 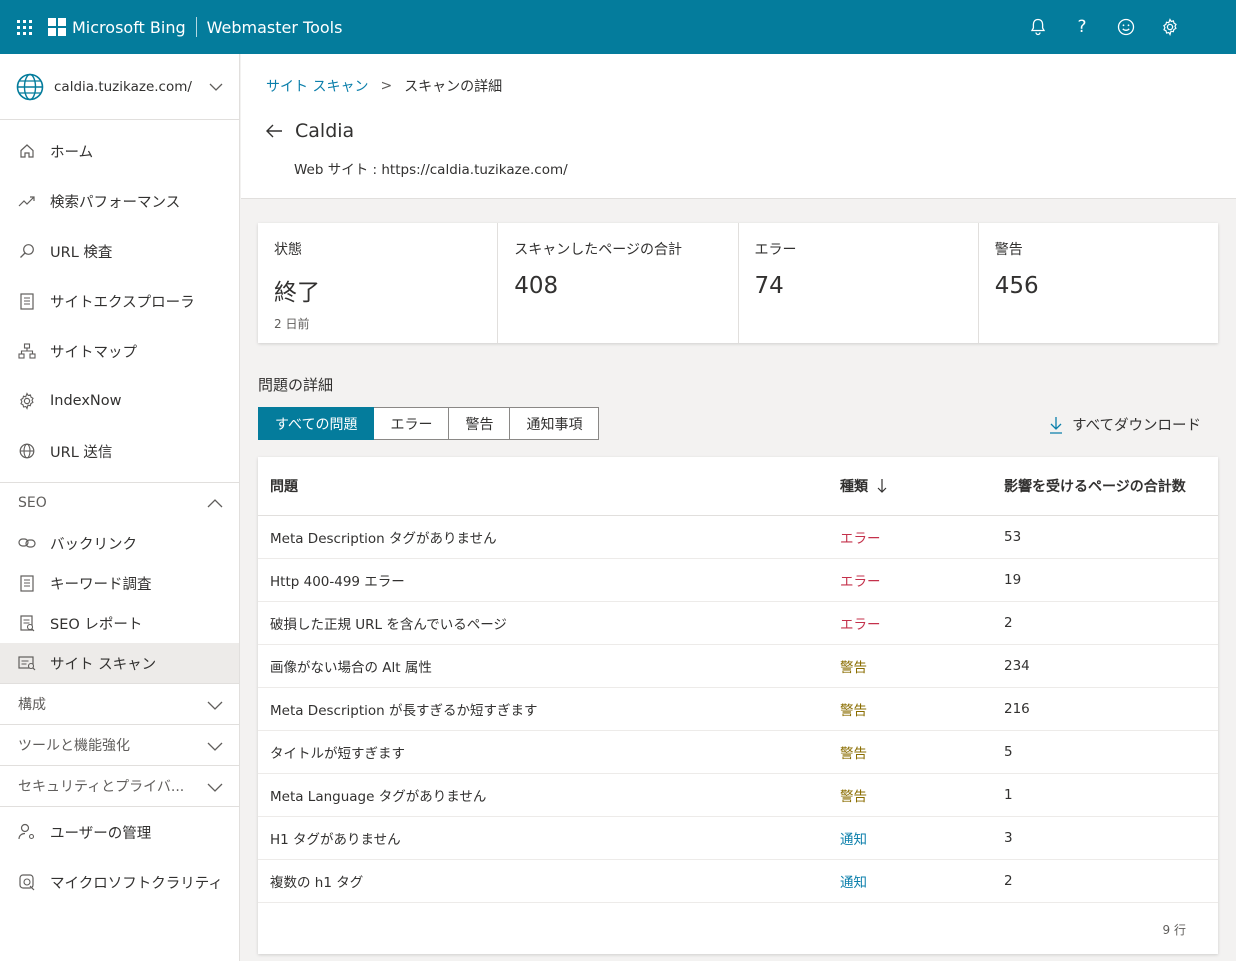 I want to click on sidebar-item-home: ホーム, so click(x=119, y=151).